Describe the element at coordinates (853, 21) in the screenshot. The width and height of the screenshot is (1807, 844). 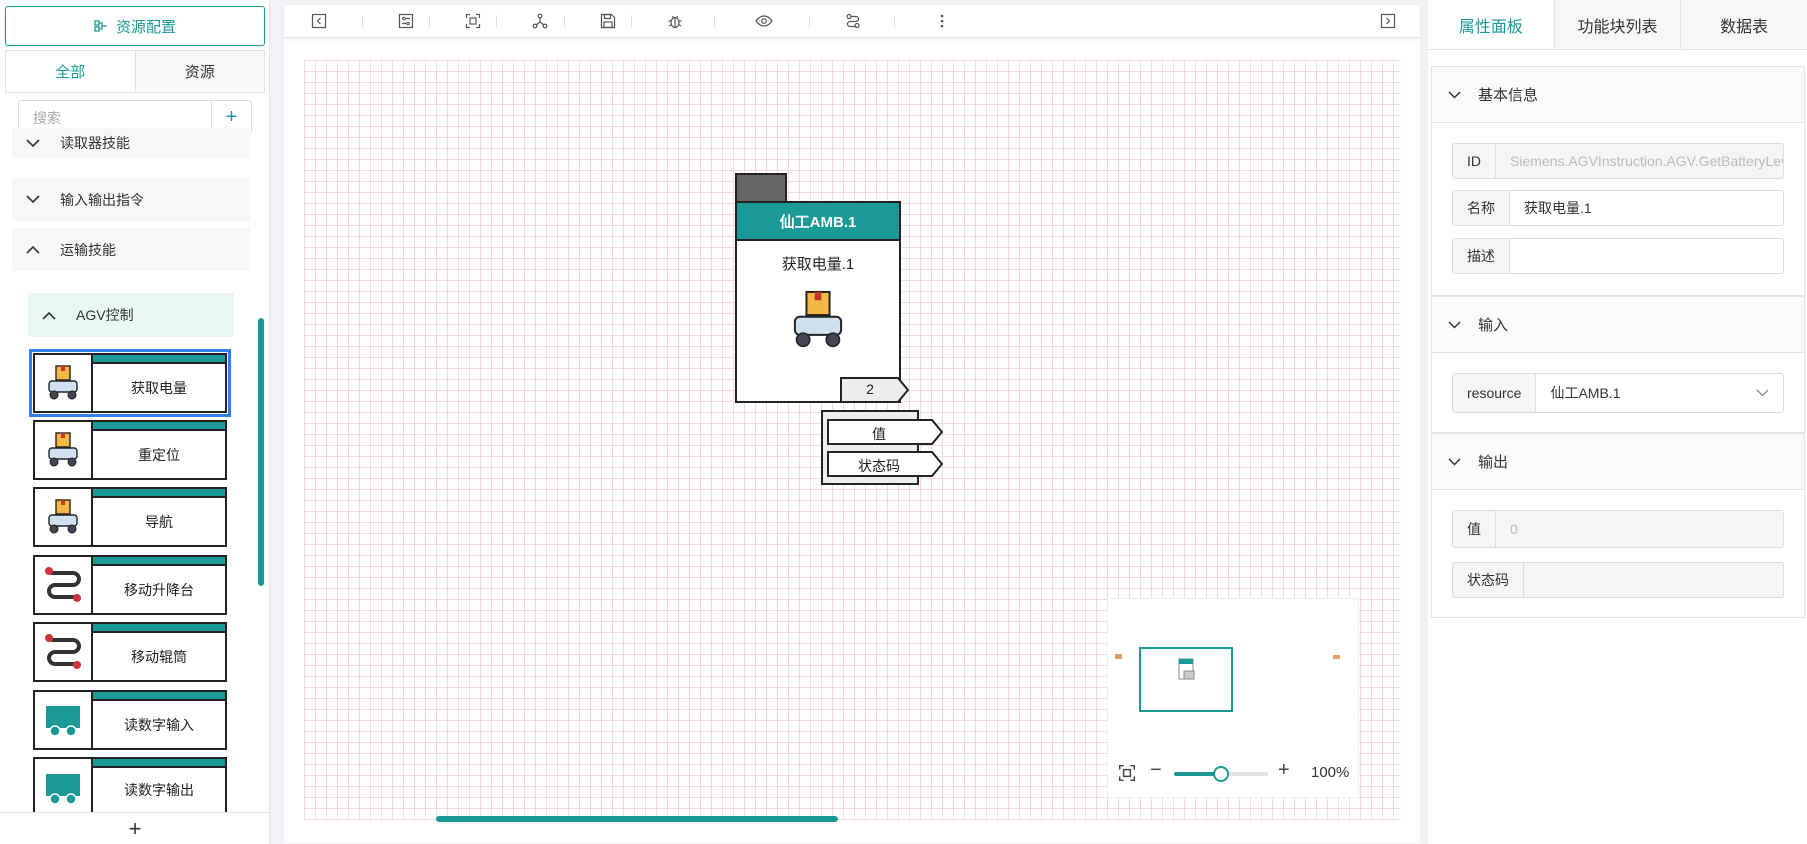
I see `flow-link-icon` at that location.